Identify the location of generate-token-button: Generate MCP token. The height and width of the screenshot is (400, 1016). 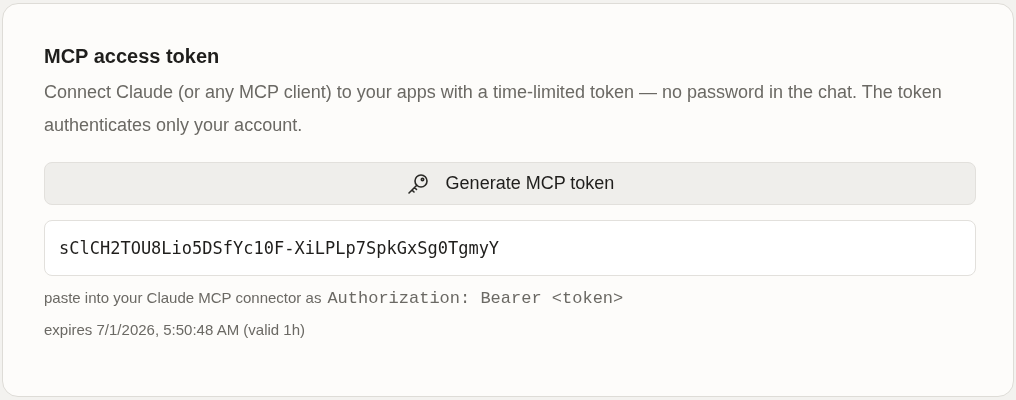
(510, 183).